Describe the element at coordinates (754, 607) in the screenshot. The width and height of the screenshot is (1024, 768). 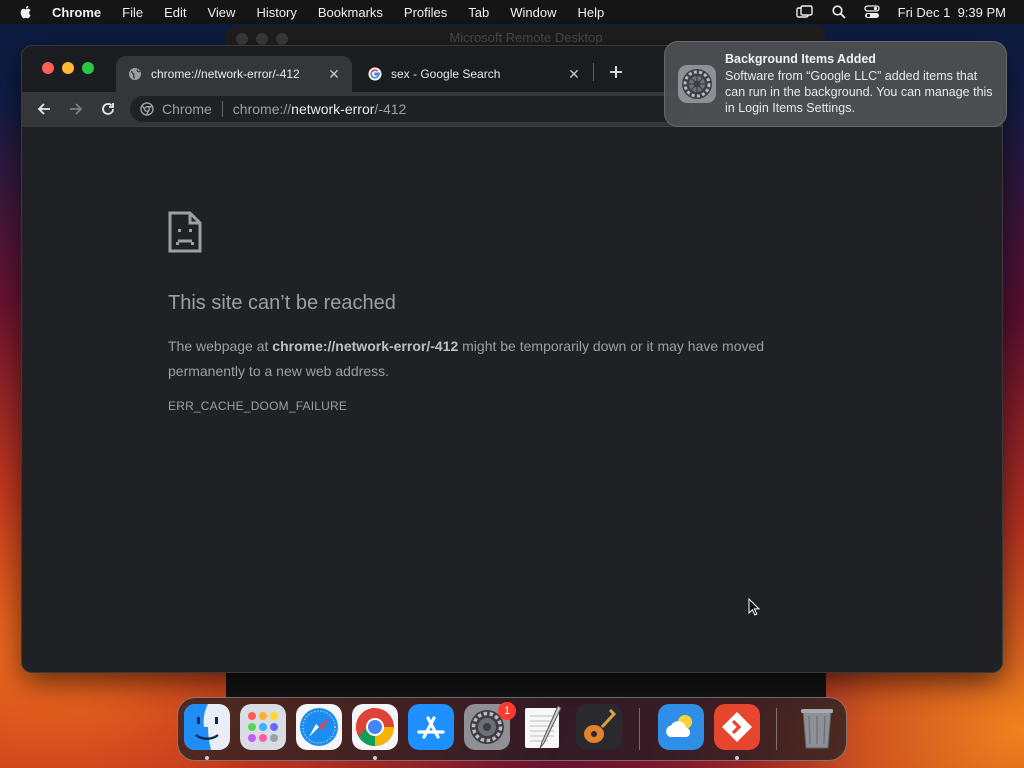
I see `mouse-cursor-icon` at that location.